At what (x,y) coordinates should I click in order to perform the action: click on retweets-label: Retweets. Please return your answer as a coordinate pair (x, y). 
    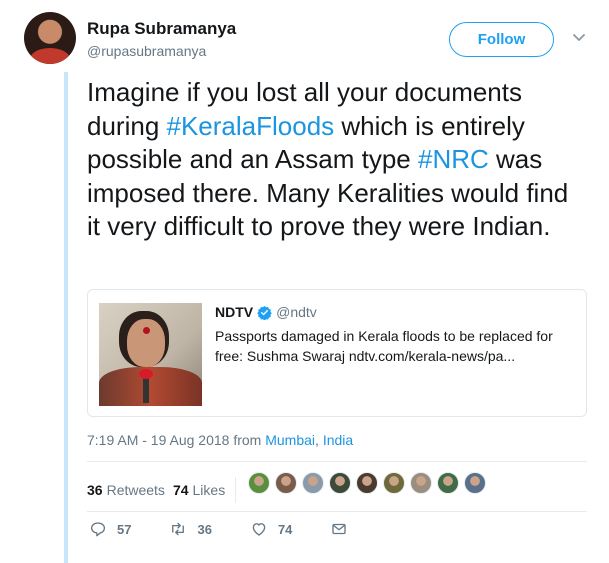
    Looking at the image, I should click on (135, 490).